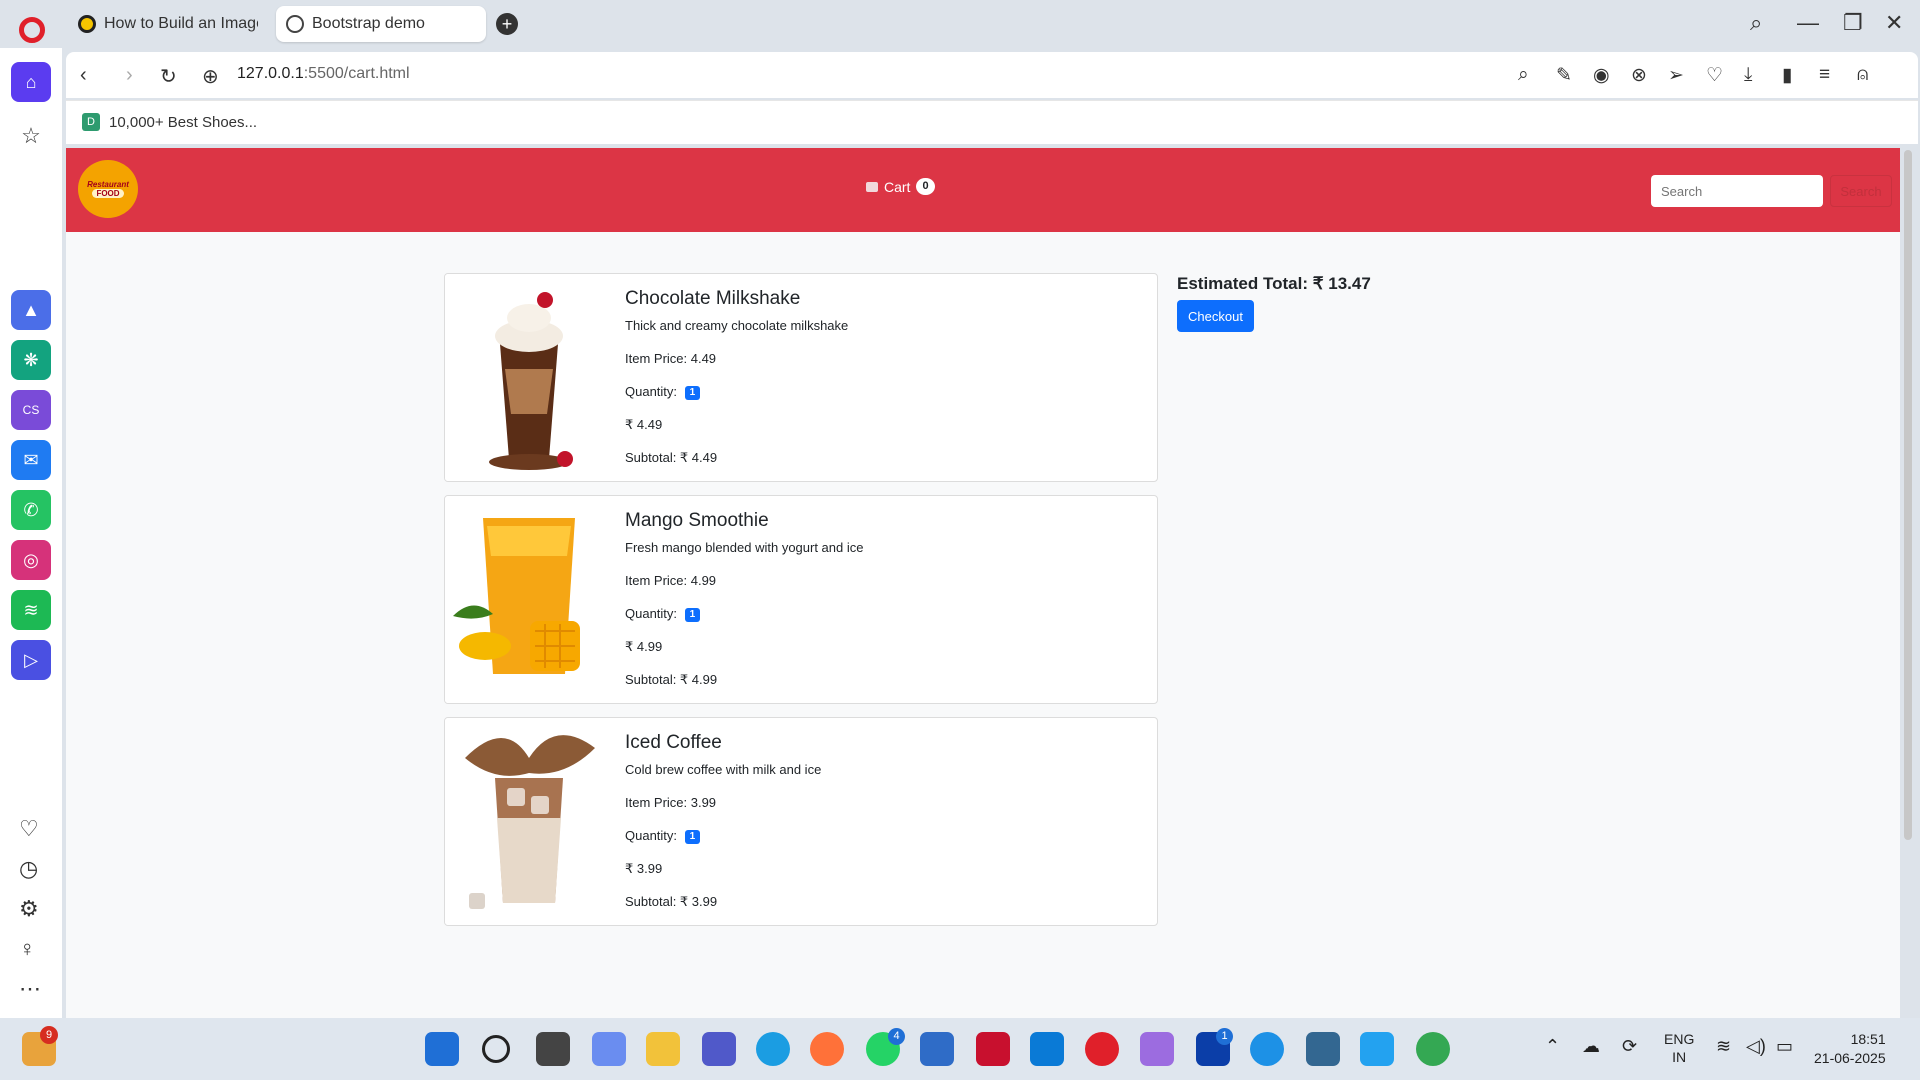 The width and height of the screenshot is (1920, 1080). What do you see at coordinates (993, 1049) in the screenshot?
I see `mcafee-icon` at bounding box center [993, 1049].